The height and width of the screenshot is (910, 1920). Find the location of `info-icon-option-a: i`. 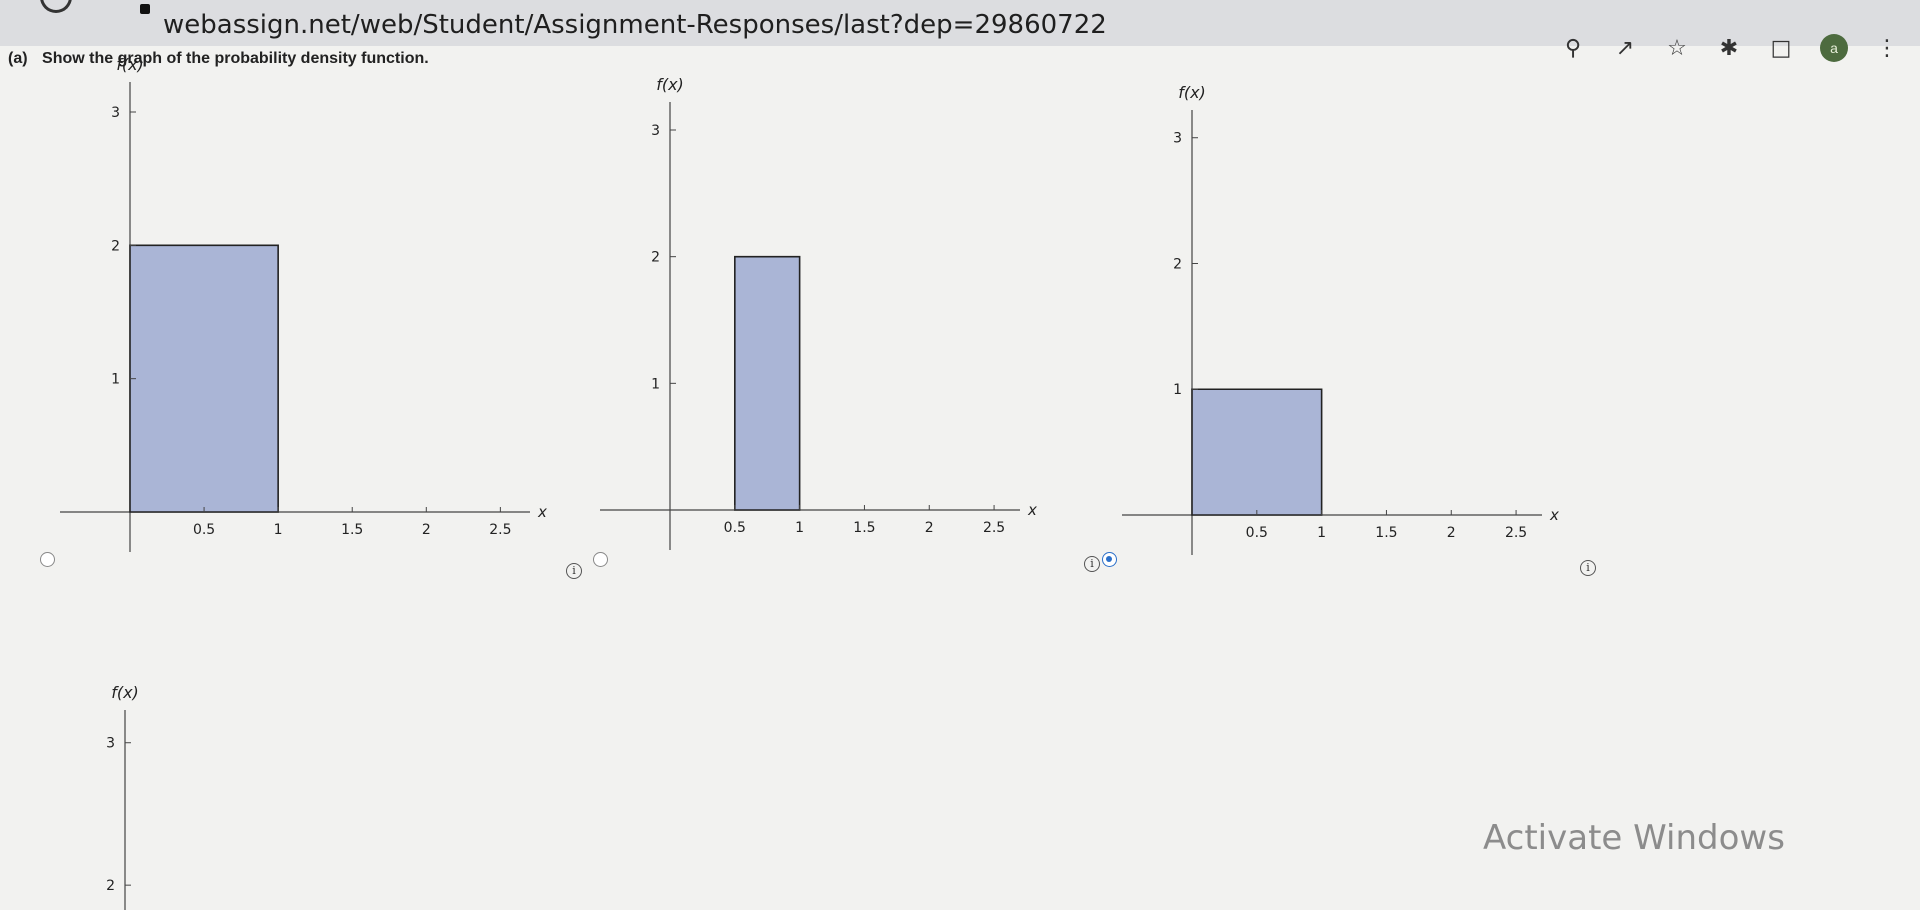

info-icon-option-a: i is located at coordinates (574, 571).